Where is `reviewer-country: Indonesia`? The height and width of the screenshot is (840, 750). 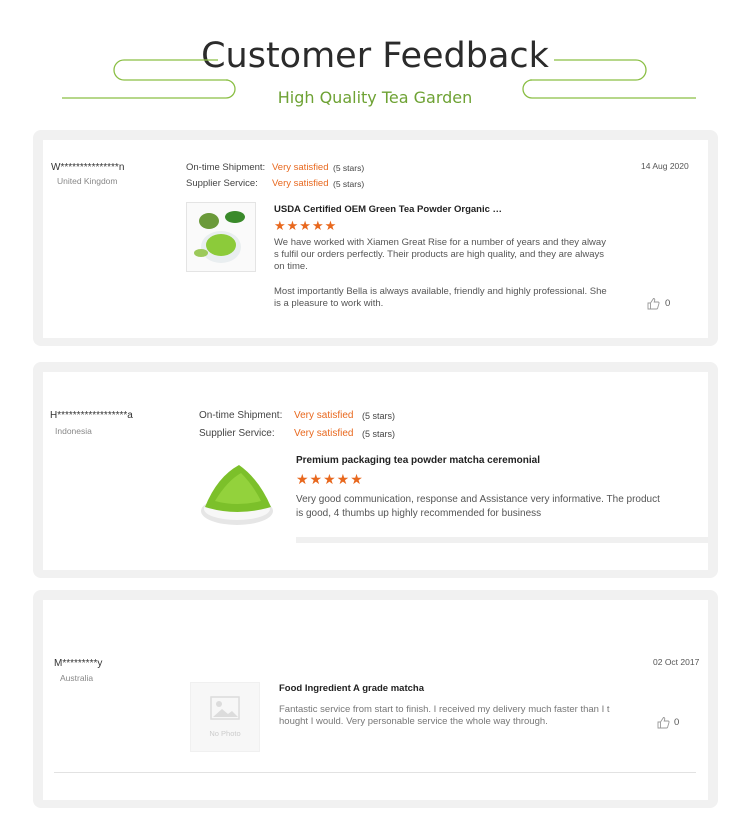 reviewer-country: Indonesia is located at coordinates (73, 431).